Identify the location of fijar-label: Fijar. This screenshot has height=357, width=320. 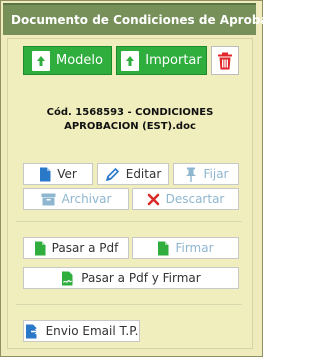
(216, 174).